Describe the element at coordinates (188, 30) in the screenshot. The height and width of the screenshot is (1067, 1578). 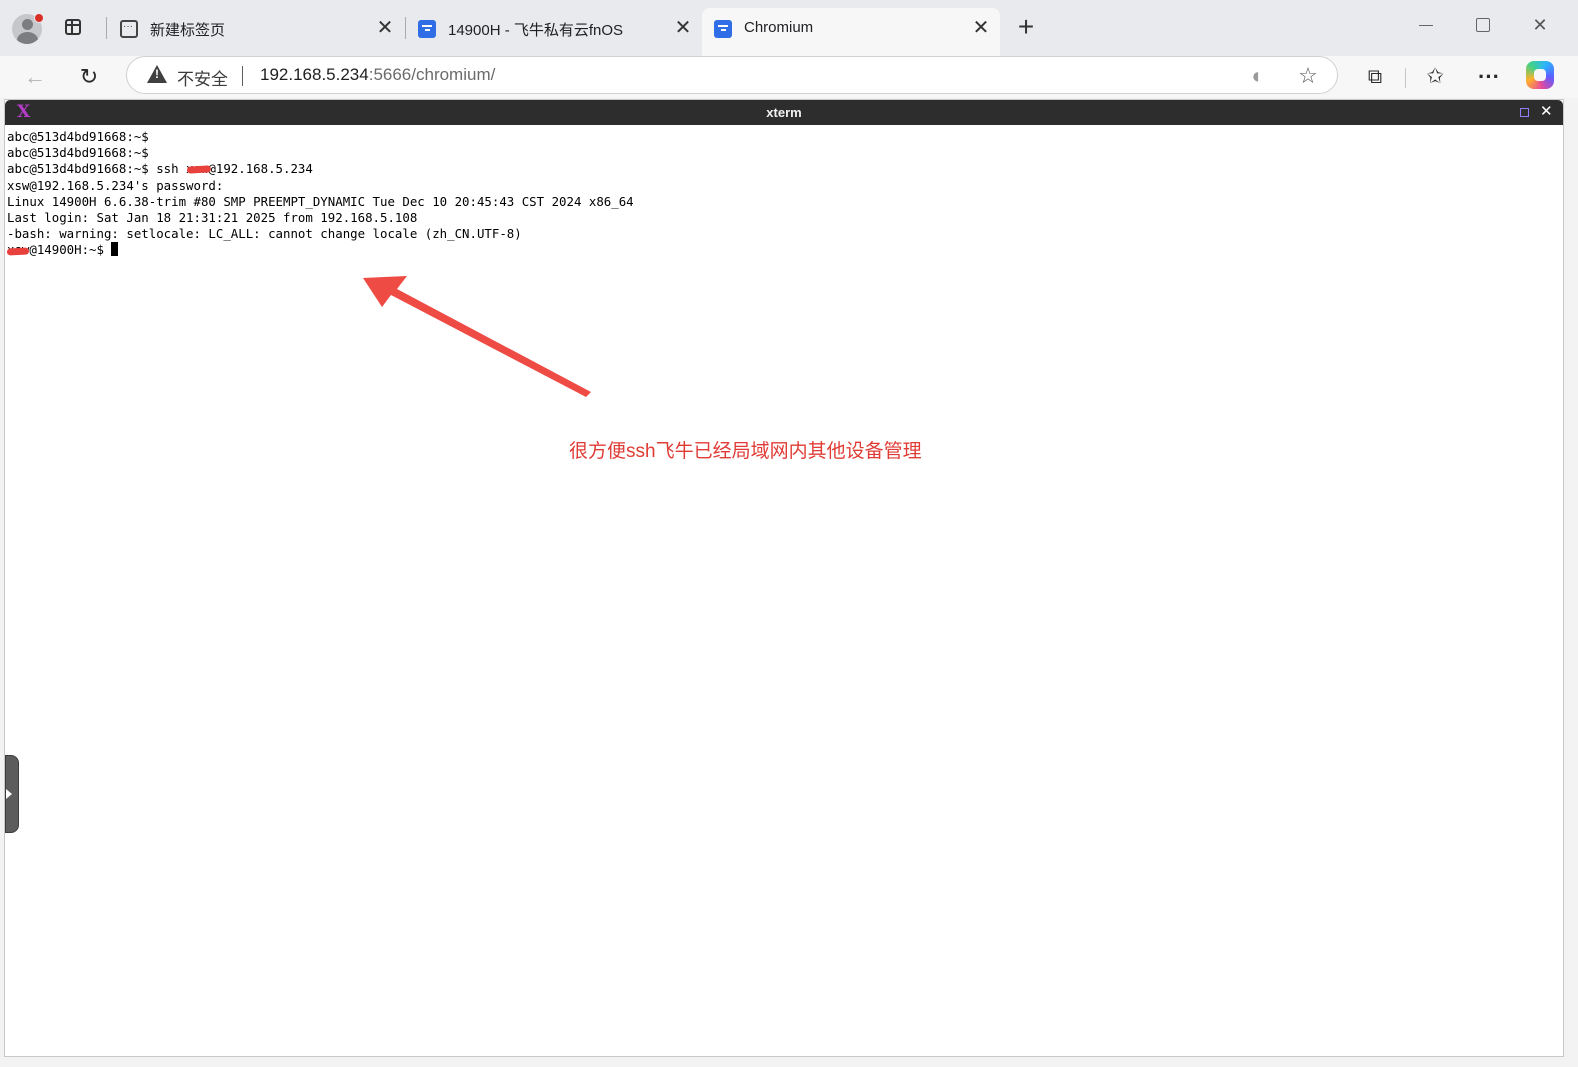
I see `tab-title: 新建标签页` at that location.